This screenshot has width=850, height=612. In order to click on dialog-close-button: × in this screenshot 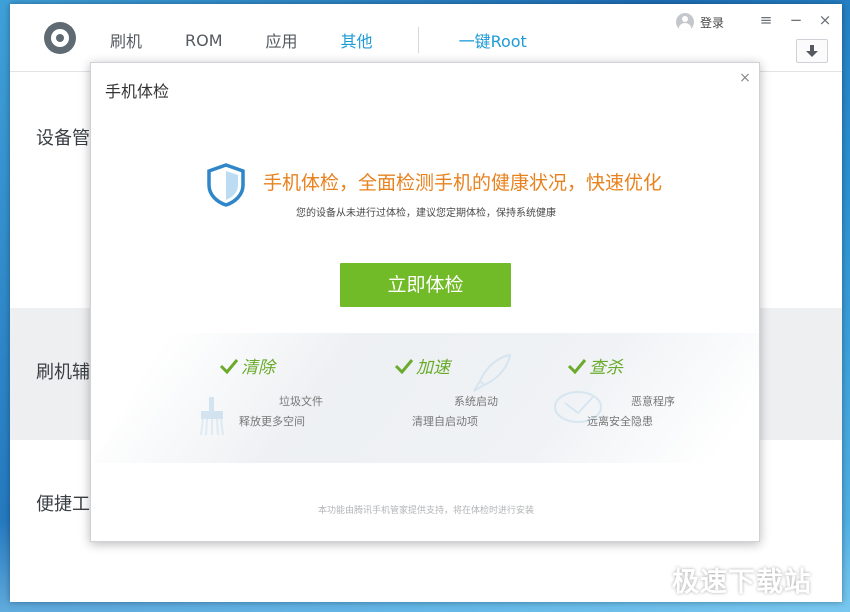, I will do `click(745, 78)`.